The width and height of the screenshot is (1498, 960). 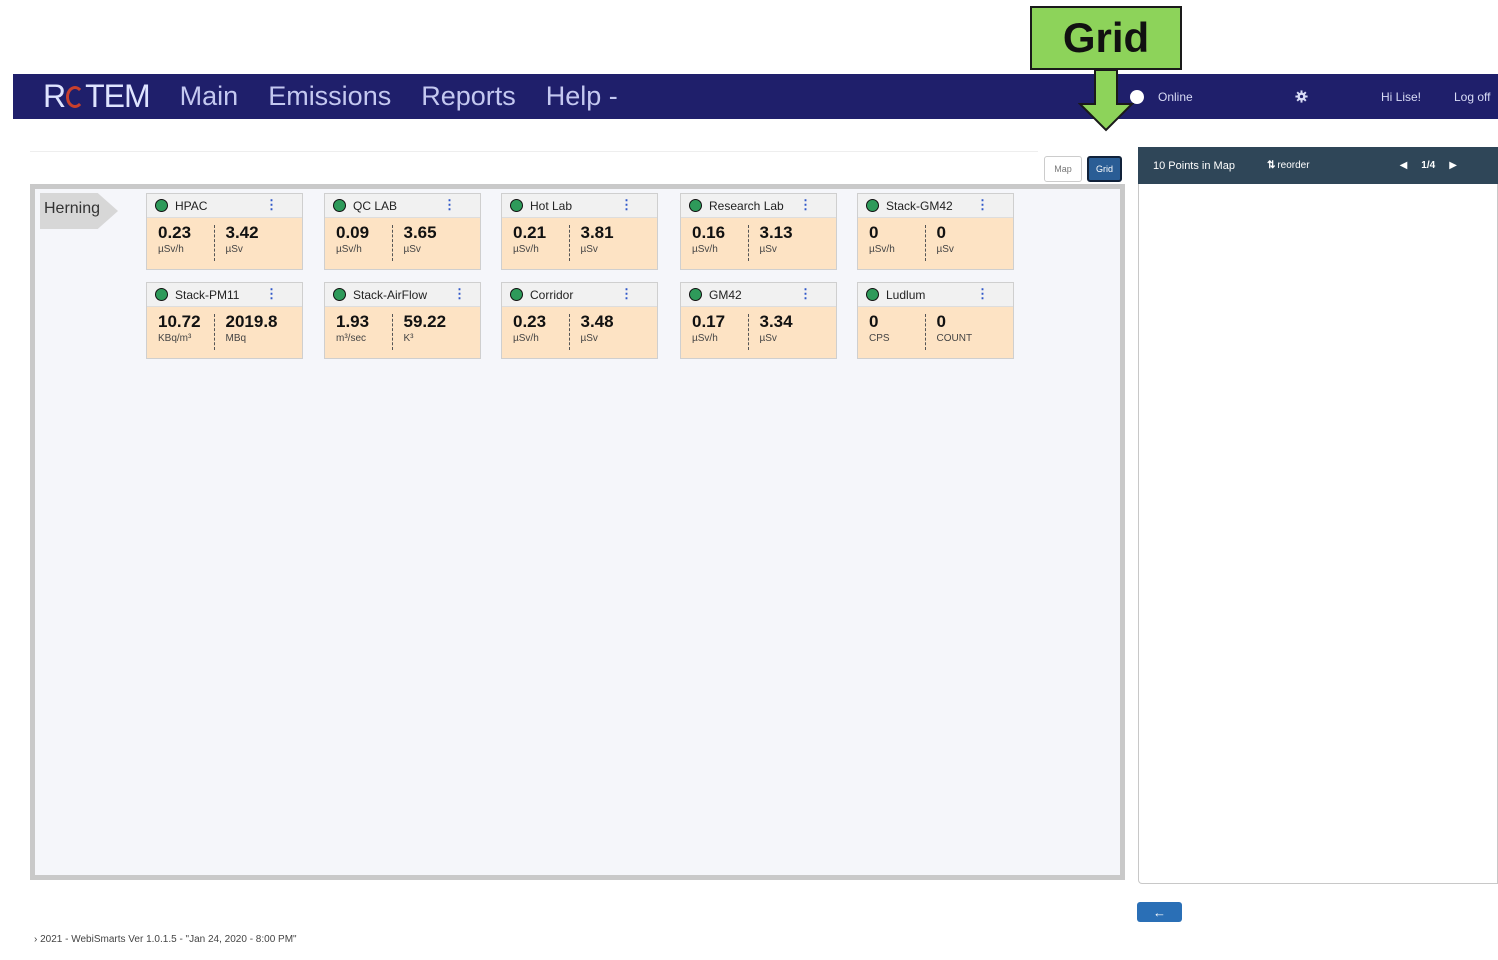 I want to click on grid-view-button: Grid, so click(x=1104, y=169).